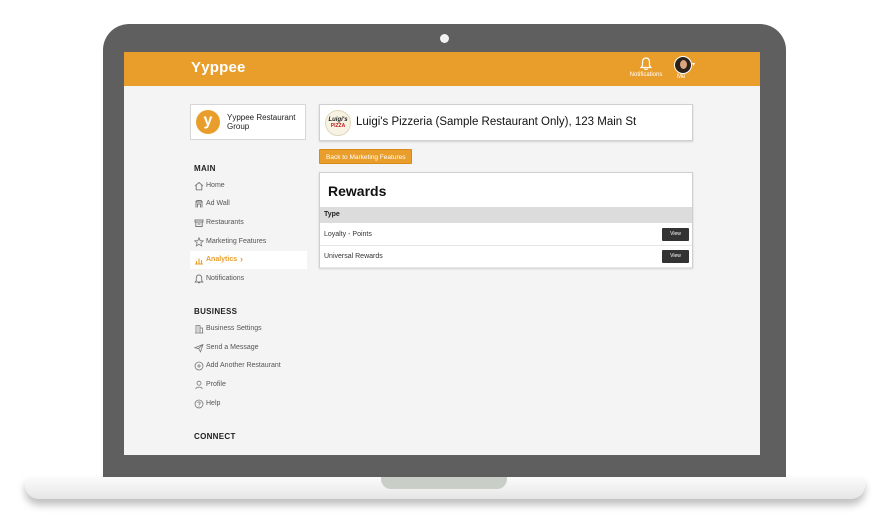 This screenshot has width=889, height=532. Describe the element at coordinates (444, 483) in the screenshot. I see `laptop-base-notch` at that location.